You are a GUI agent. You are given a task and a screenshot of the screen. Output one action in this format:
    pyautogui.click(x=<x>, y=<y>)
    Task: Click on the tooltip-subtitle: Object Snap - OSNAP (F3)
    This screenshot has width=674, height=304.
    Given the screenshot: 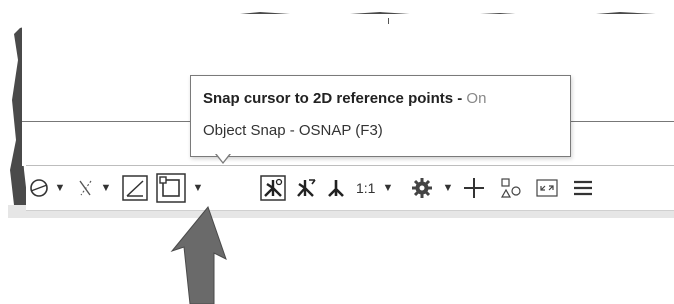 What is the action you would take?
    pyautogui.click(x=293, y=130)
    